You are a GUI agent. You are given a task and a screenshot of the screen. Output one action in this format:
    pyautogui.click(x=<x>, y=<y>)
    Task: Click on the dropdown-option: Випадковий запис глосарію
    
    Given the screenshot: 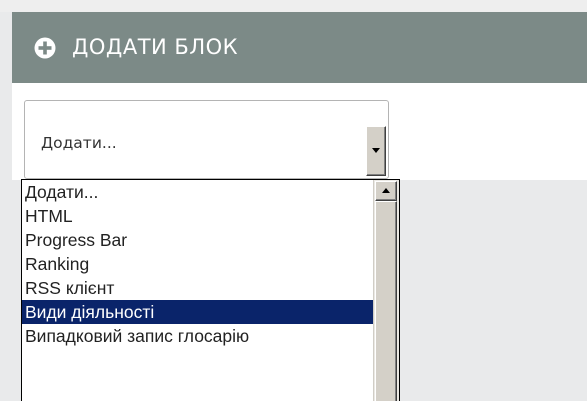 What is the action you would take?
    pyautogui.click(x=197, y=336)
    